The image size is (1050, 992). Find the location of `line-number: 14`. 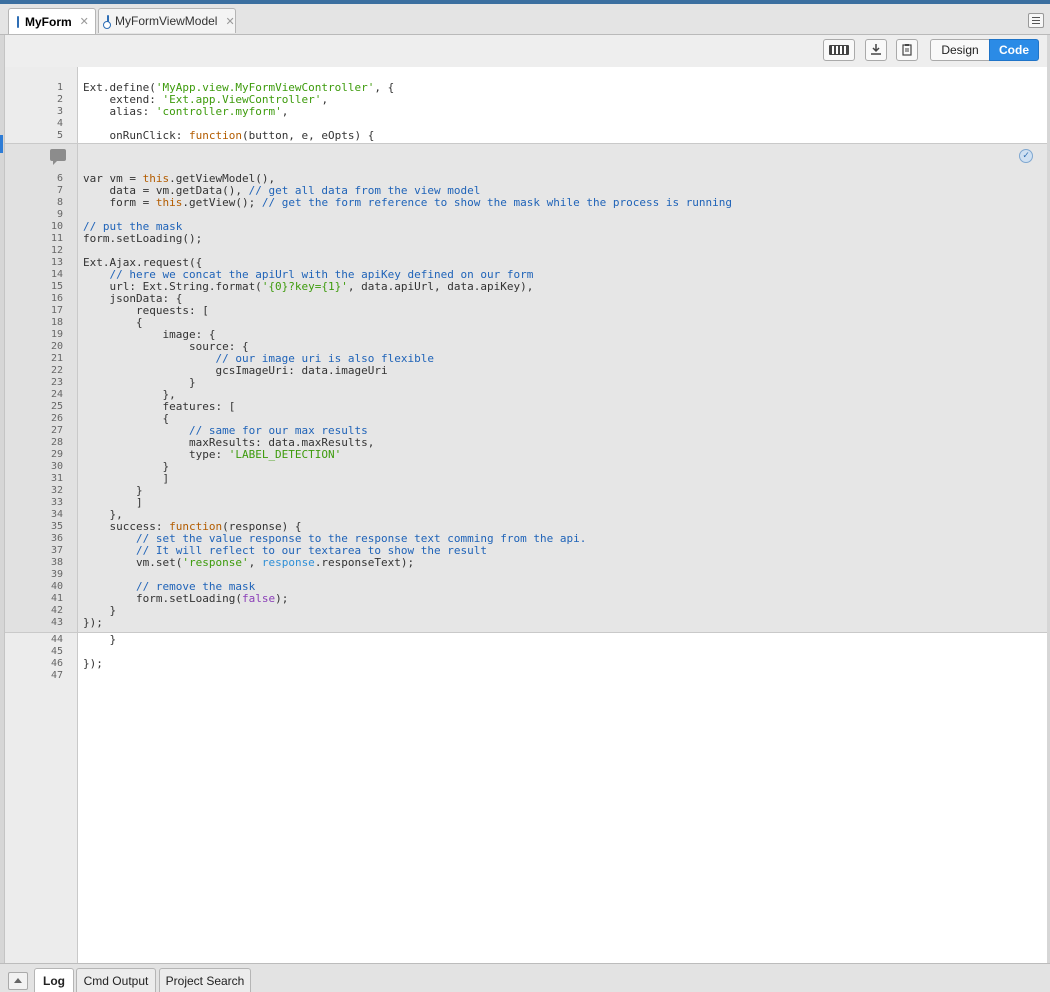

line-number: 14 is located at coordinates (56, 274).